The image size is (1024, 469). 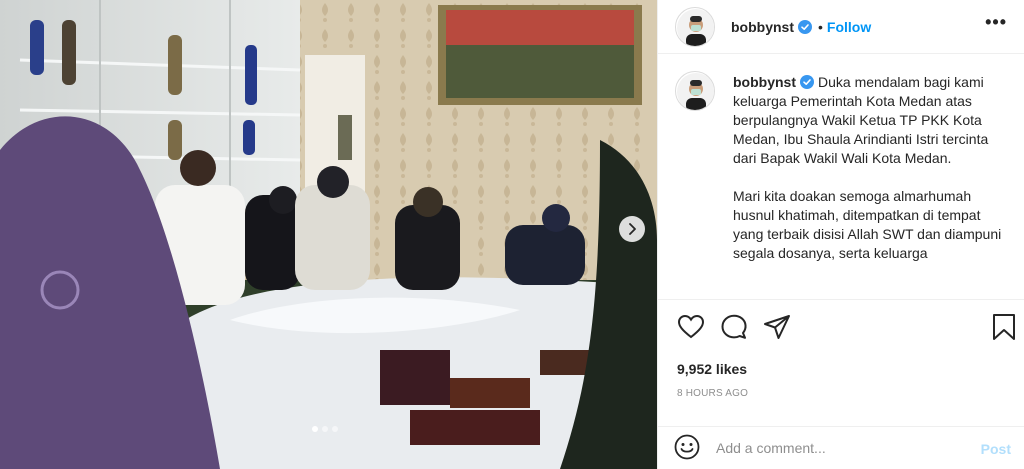 I want to click on avatar, so click(x=695, y=26).